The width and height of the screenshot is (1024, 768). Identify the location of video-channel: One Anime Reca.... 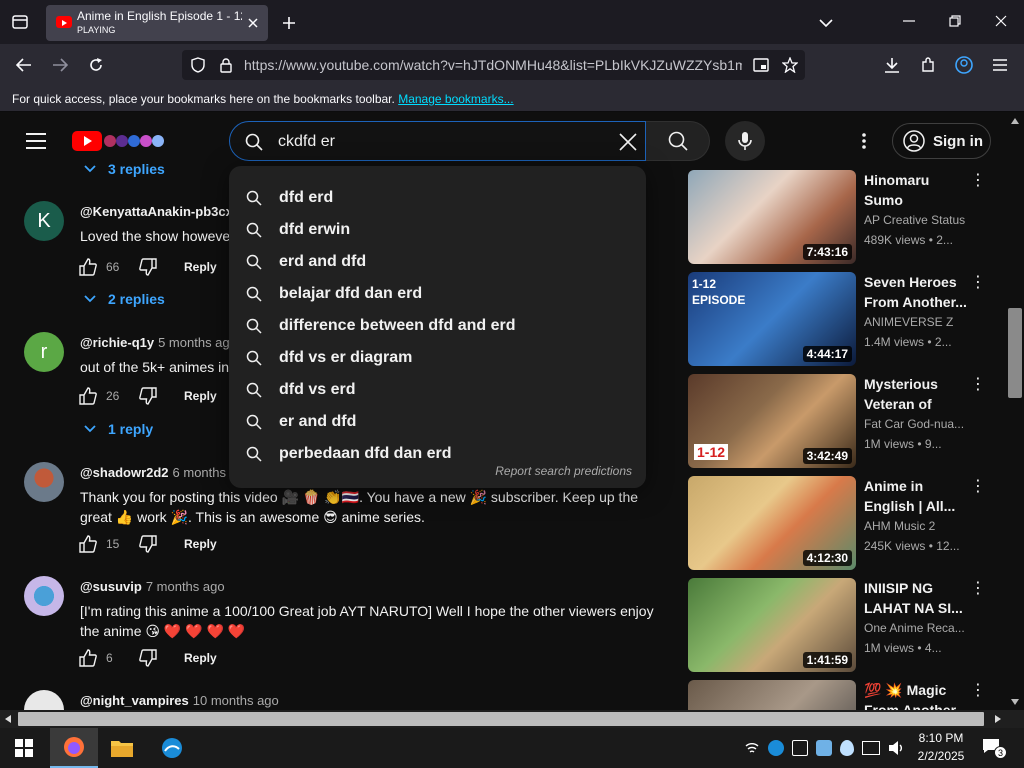
(919, 628).